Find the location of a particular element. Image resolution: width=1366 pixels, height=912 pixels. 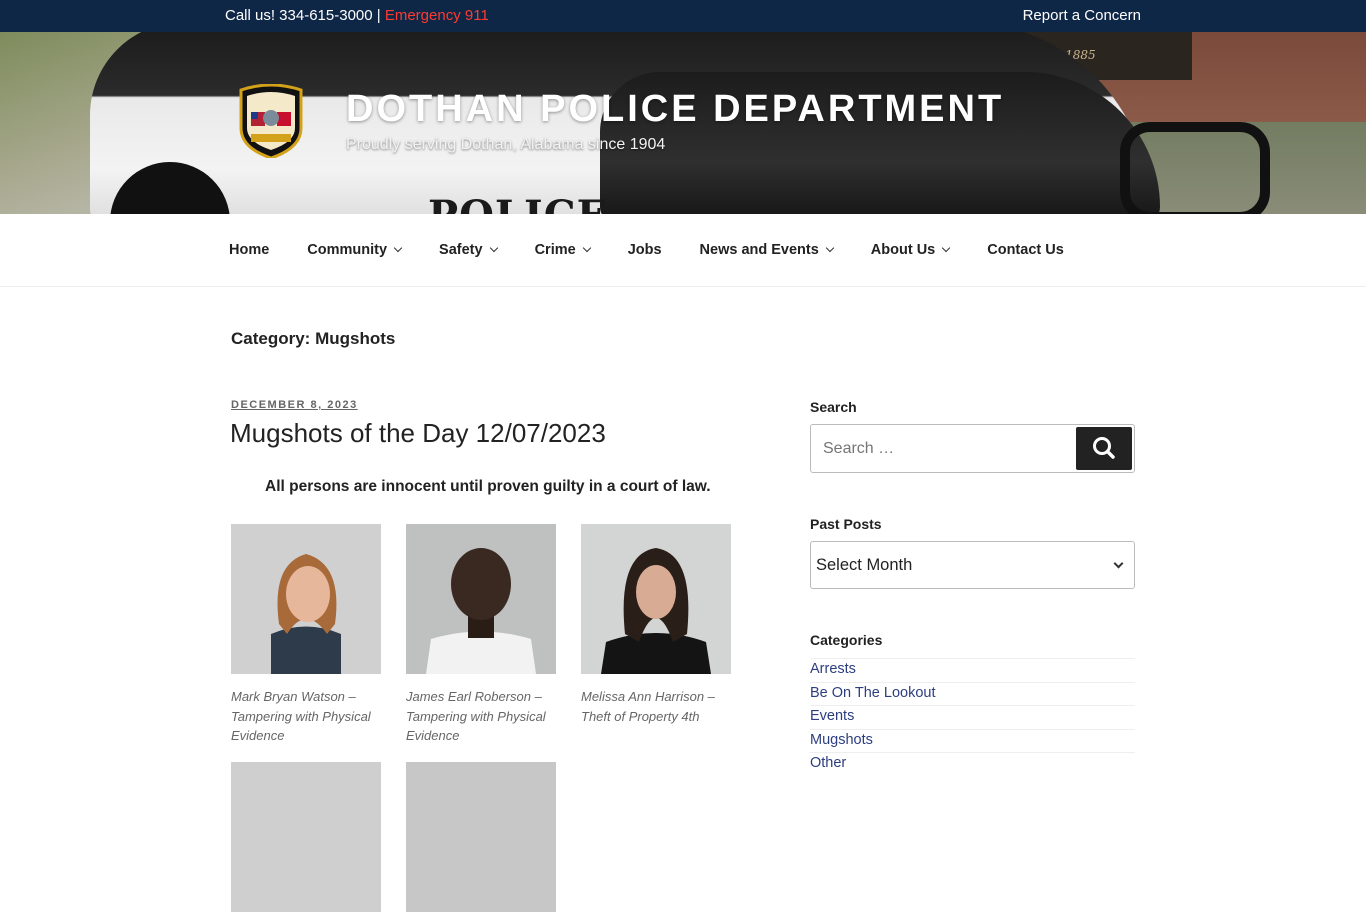

search-widget-title: Search is located at coordinates (833, 407).